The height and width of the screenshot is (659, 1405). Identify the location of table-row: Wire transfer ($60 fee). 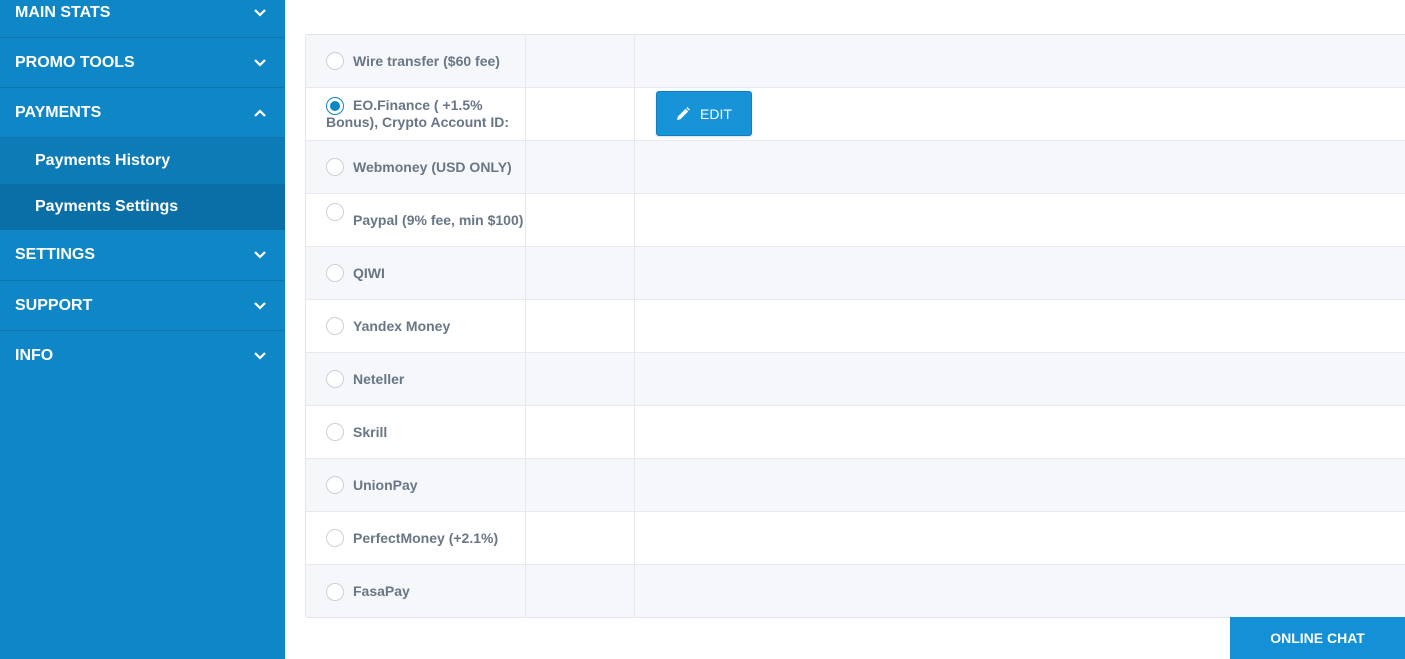
(855, 61).